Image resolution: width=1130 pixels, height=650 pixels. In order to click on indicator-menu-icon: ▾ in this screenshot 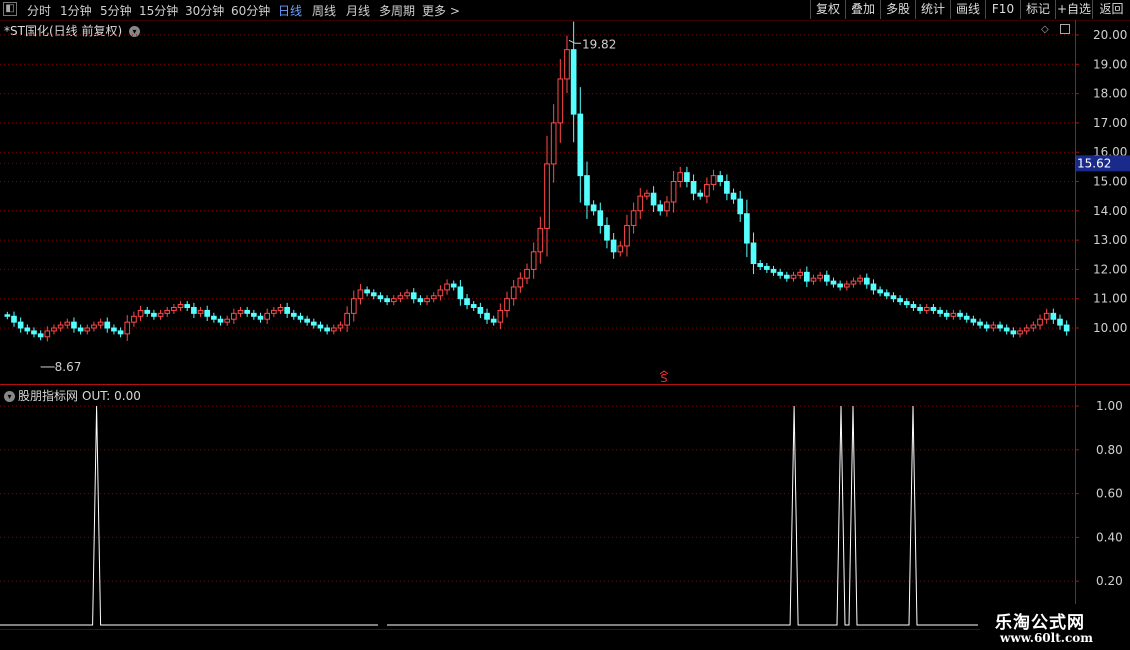, I will do `click(9, 396)`.